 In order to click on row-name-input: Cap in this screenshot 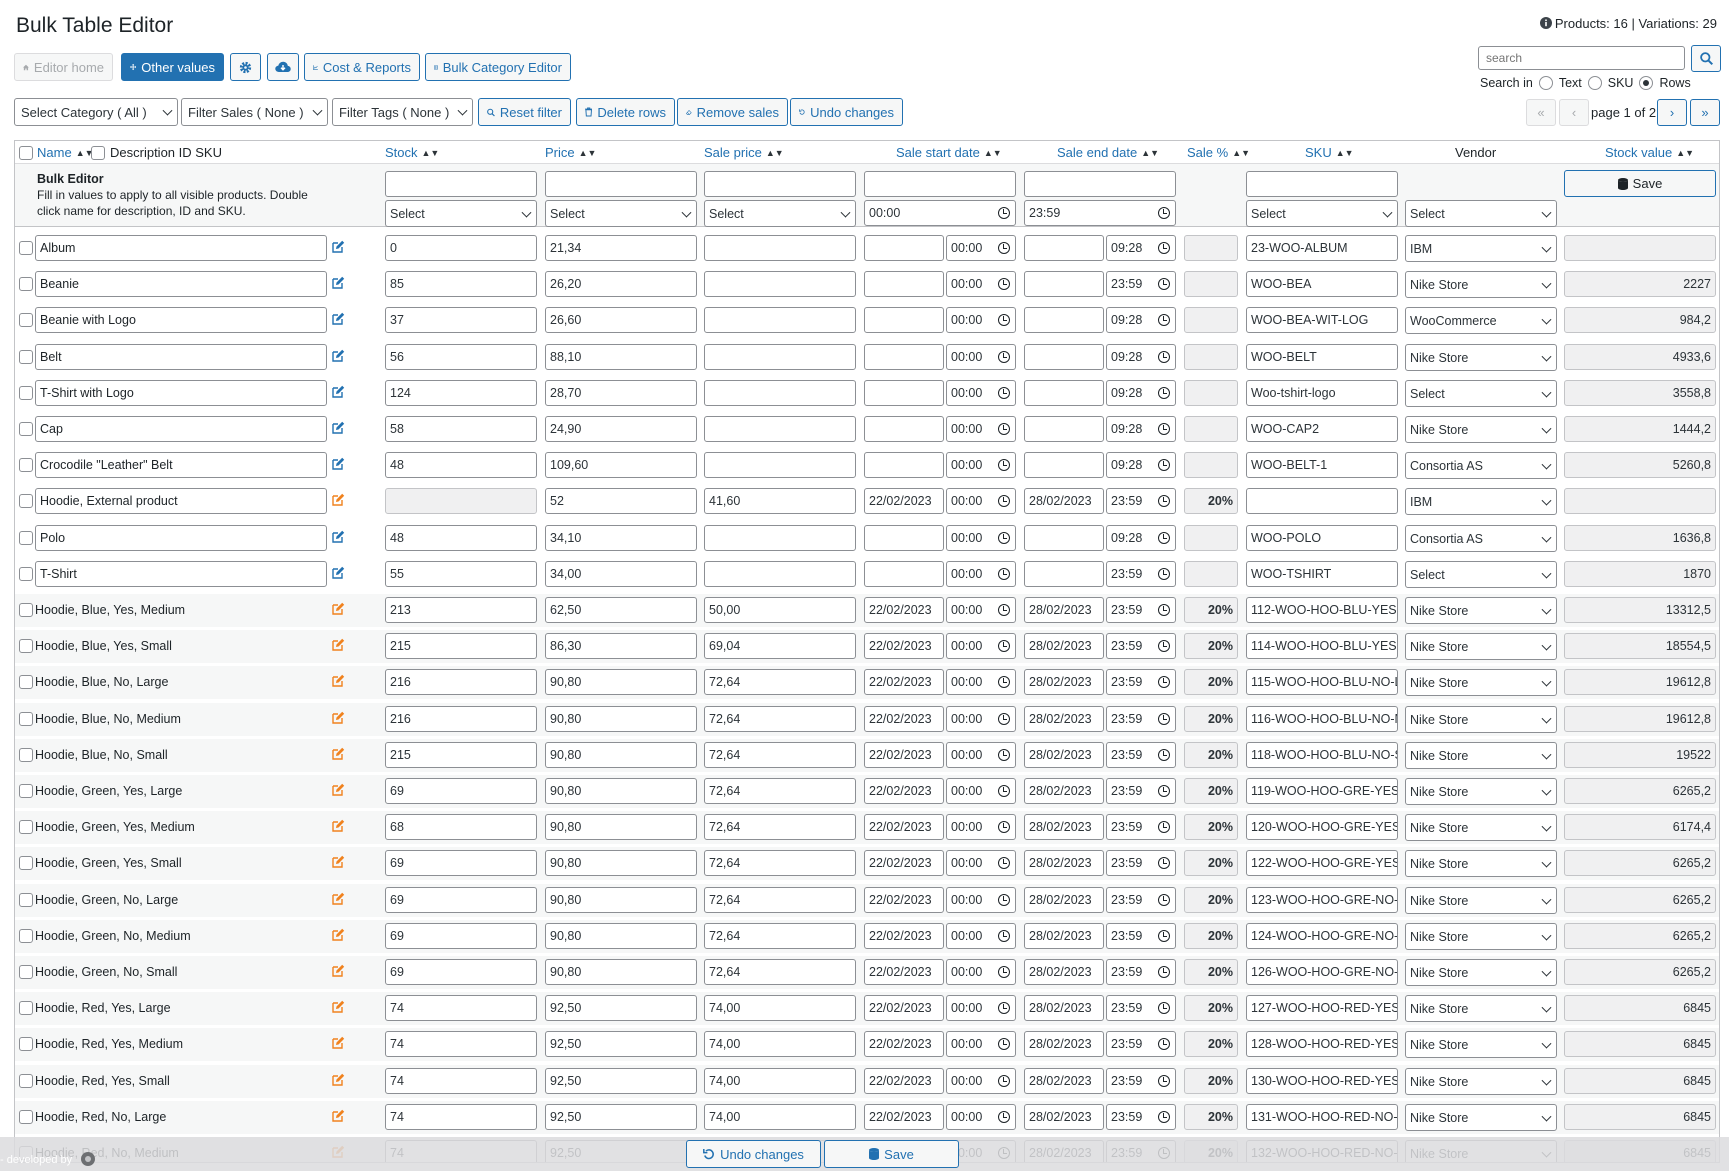, I will do `click(181, 429)`.